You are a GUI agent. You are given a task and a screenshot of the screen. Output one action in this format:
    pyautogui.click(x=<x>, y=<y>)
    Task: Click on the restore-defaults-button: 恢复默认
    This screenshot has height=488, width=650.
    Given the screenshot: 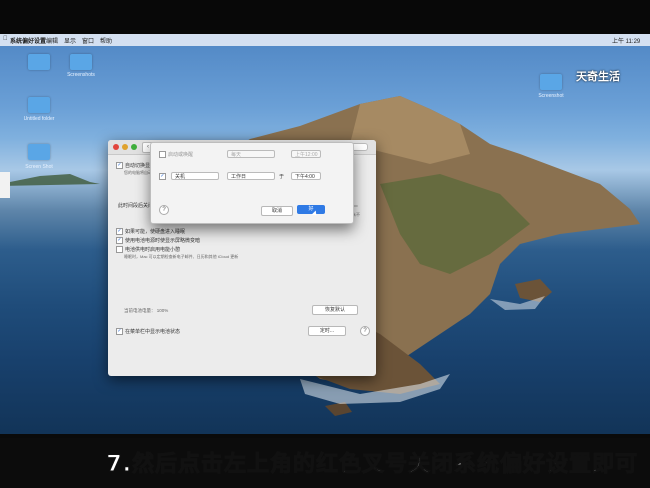 What is the action you would take?
    pyautogui.click(x=335, y=310)
    